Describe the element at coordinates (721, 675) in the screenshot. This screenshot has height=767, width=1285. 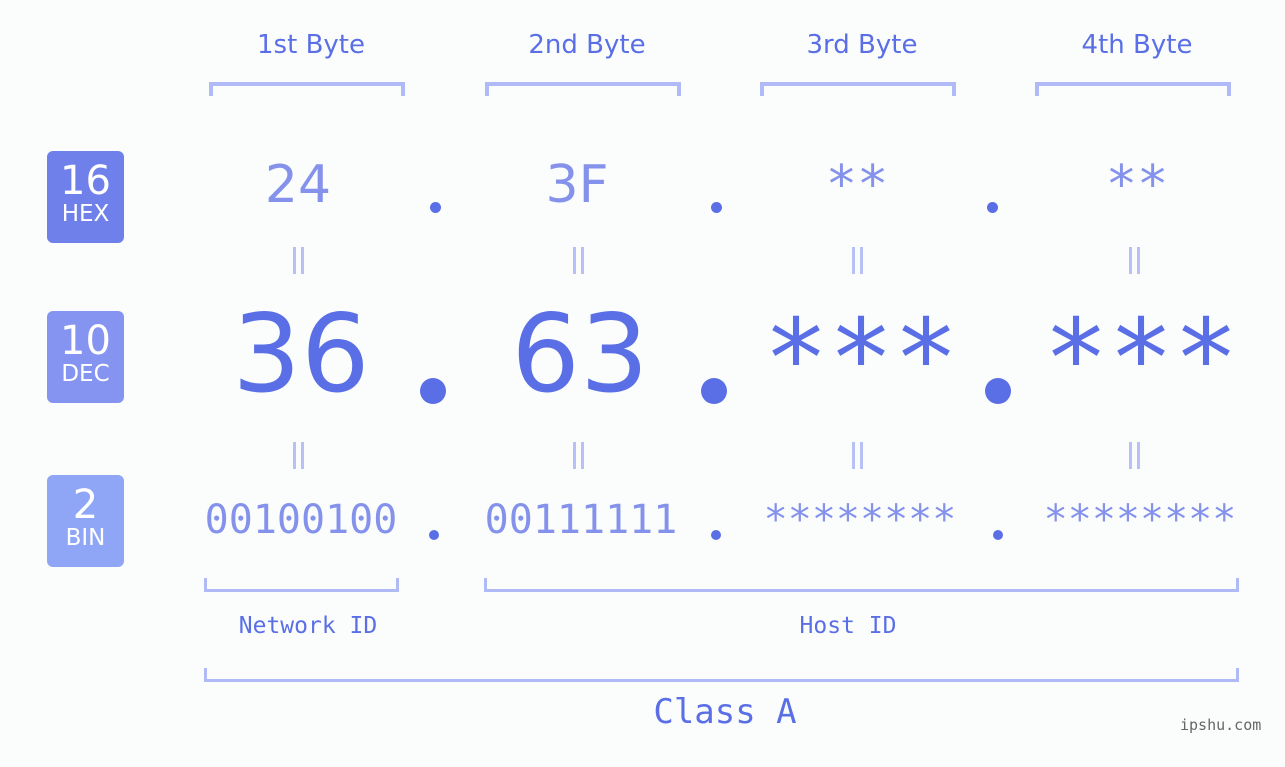
I see `class-bracket` at that location.